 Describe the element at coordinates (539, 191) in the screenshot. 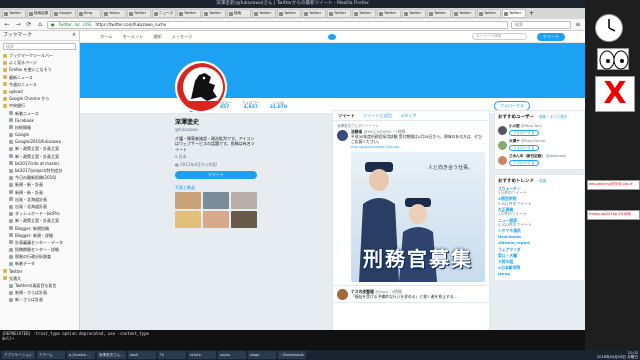

I see `trend-item: スウォーチン 1万件のツイート` at that location.